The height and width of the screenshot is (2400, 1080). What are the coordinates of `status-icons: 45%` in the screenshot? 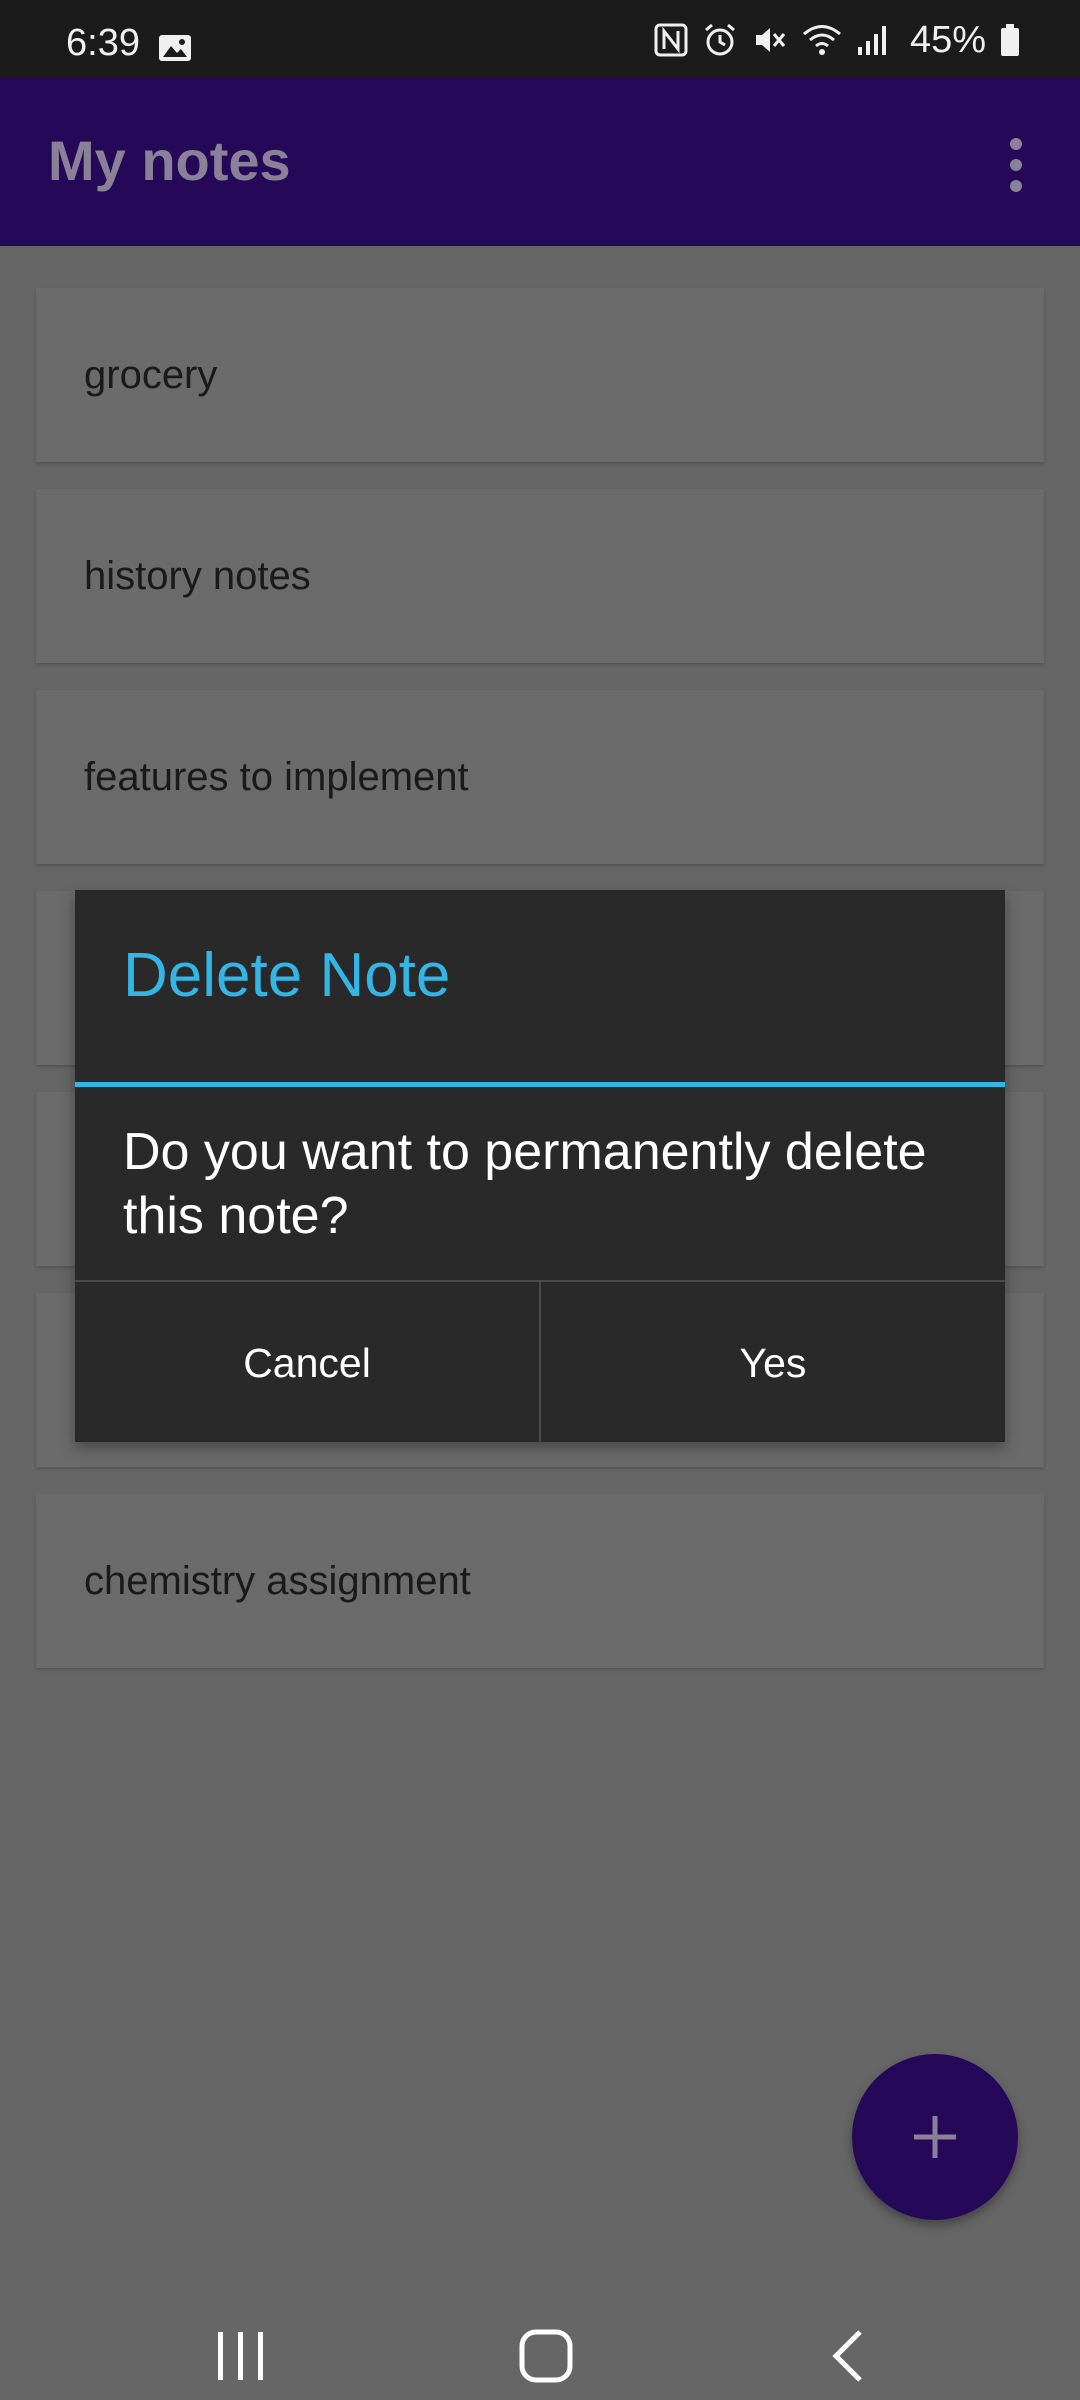 It's located at (837, 40).